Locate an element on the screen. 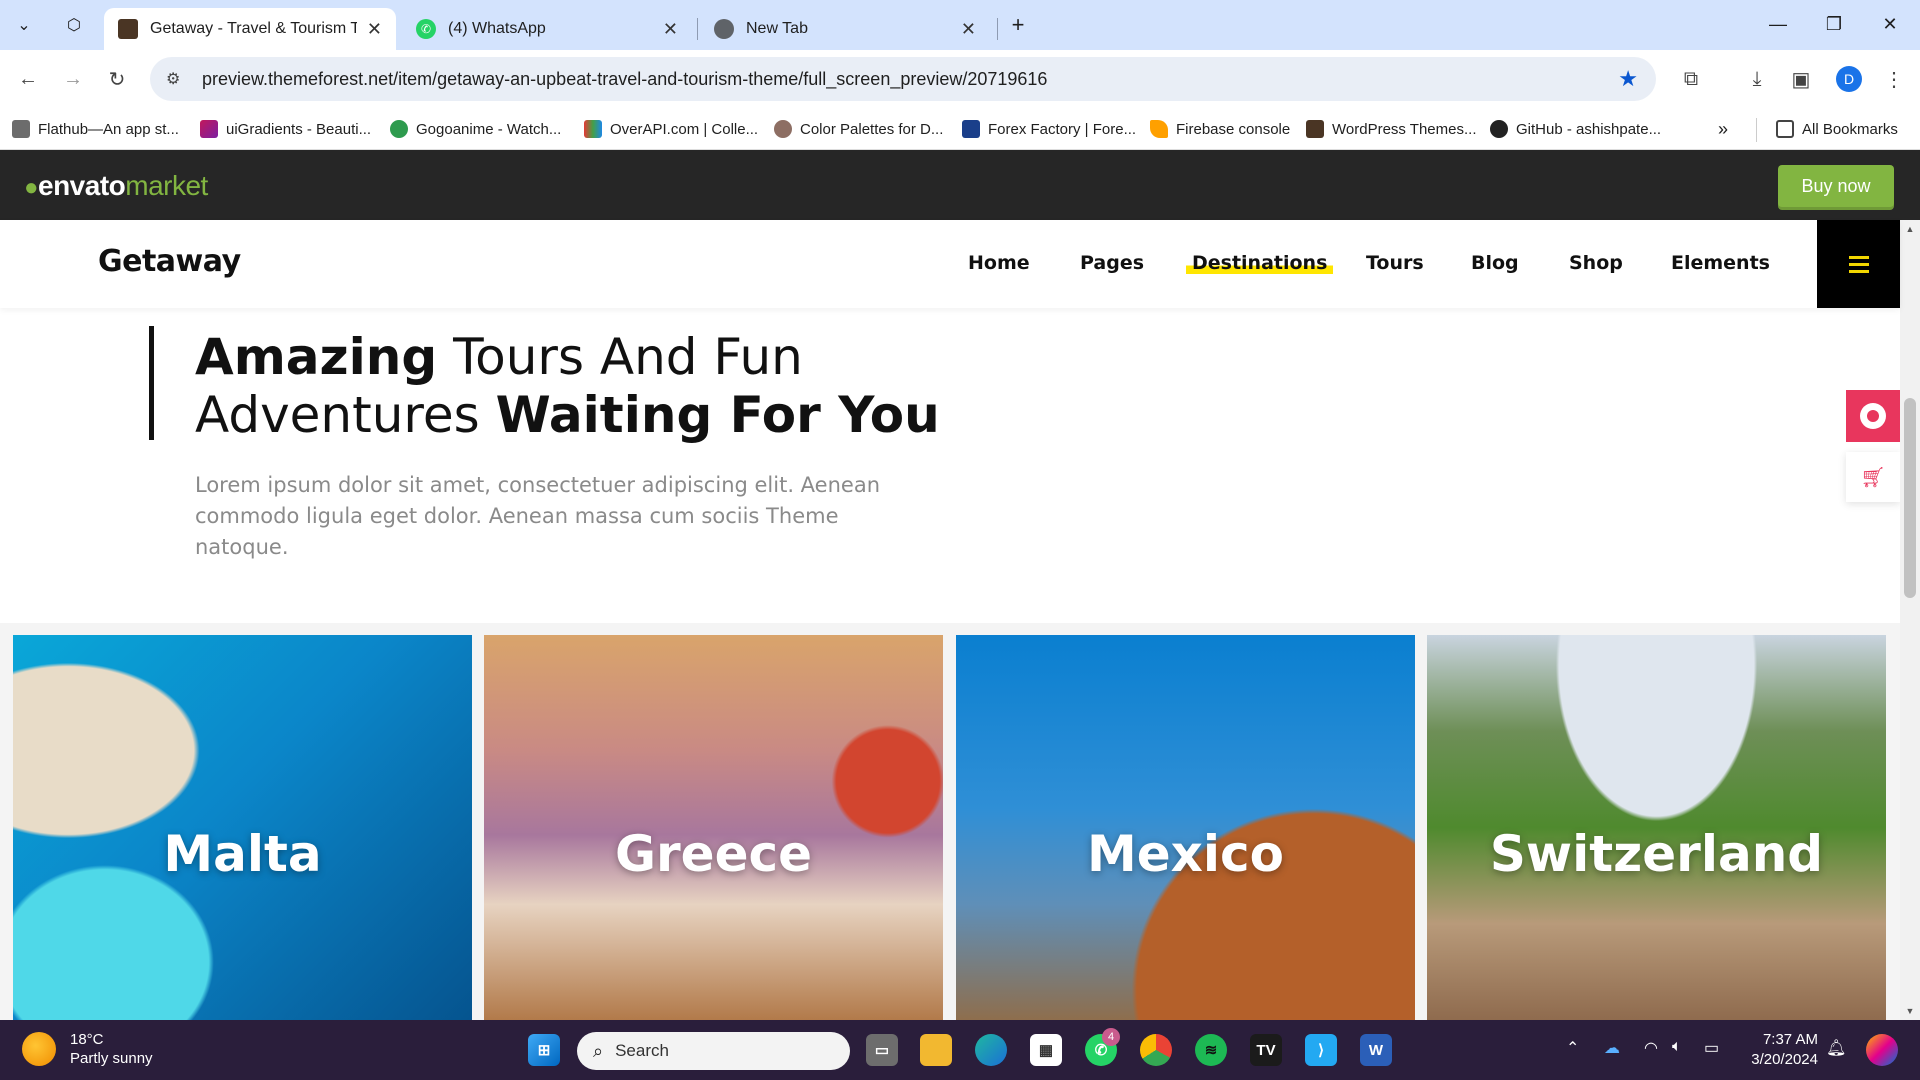 The height and width of the screenshot is (1080, 1920). copilot-icon is located at coordinates (1882, 1050).